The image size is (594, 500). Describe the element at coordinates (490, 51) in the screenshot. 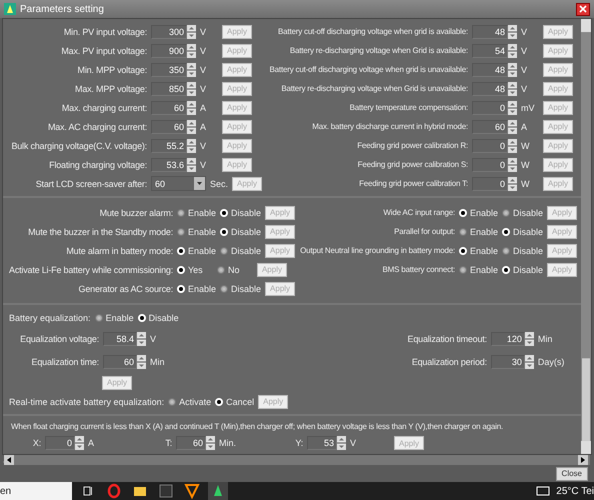

I see `number-field: 54` at that location.